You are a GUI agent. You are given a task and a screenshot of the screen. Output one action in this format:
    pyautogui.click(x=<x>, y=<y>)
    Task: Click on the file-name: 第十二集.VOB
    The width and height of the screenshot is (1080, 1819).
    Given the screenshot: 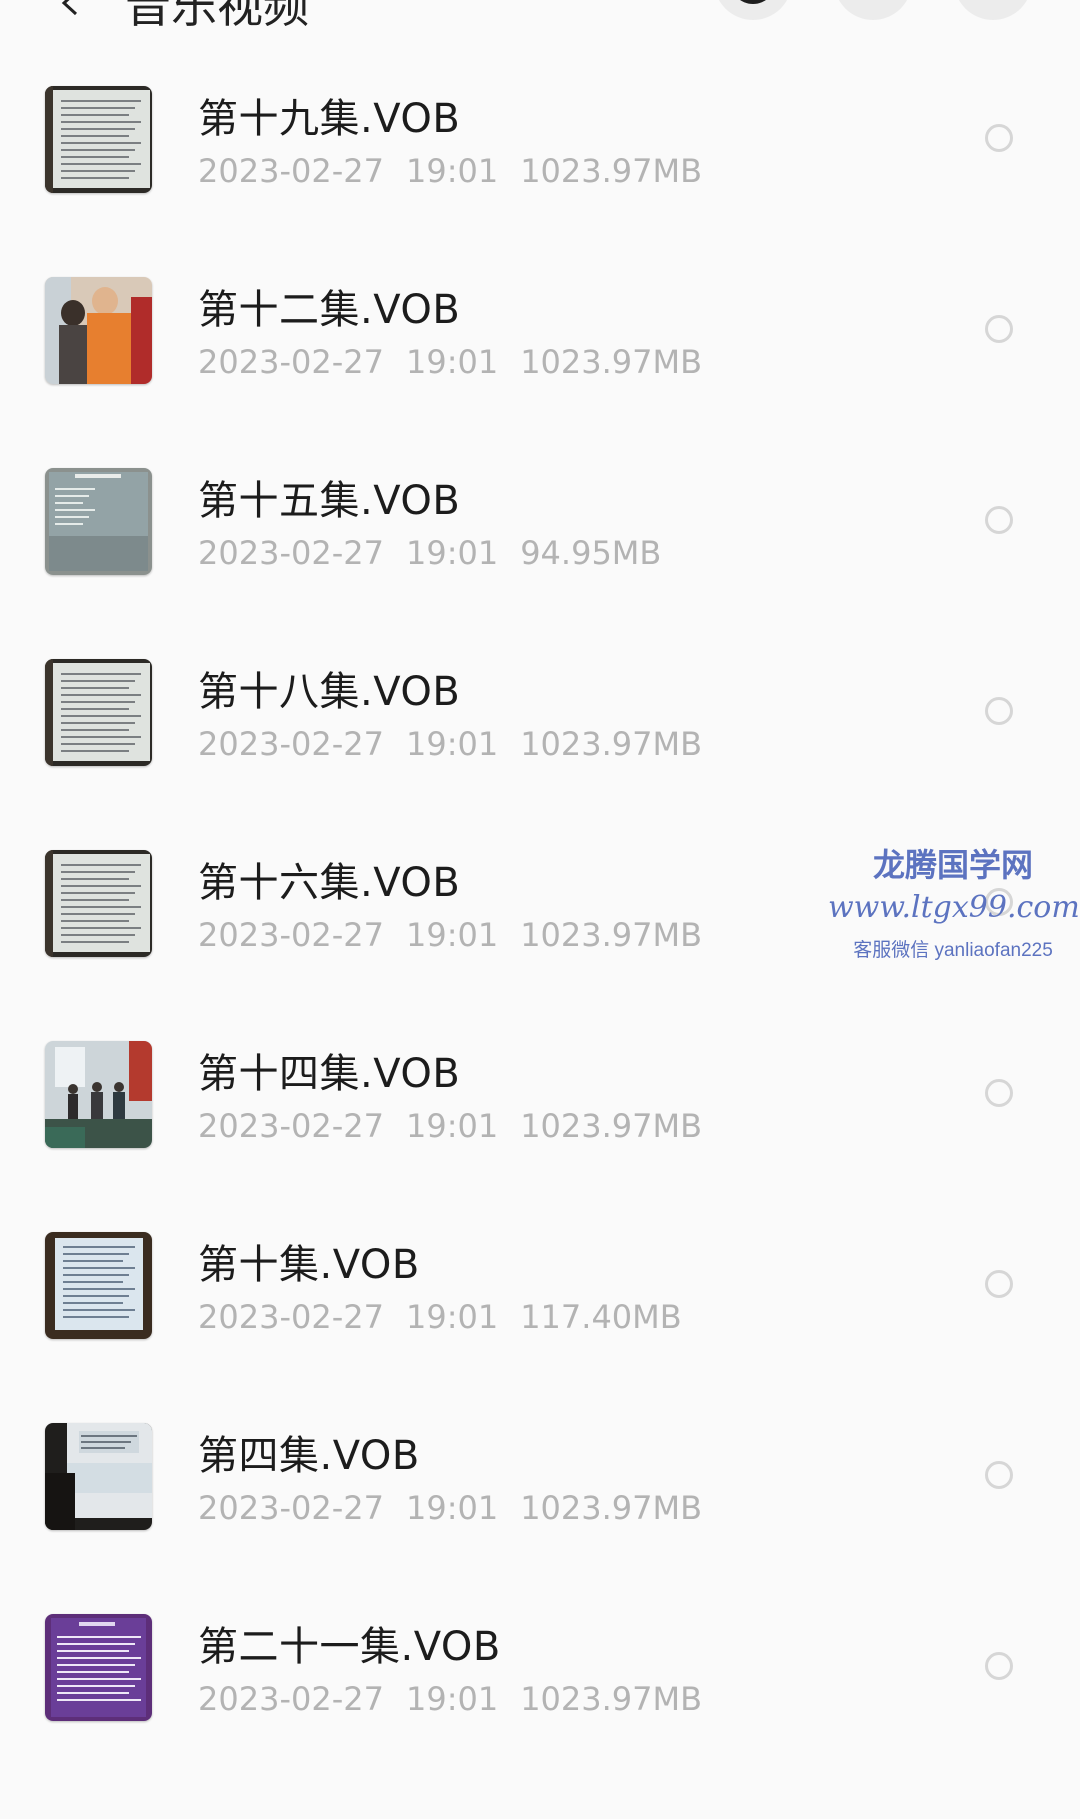 What is the action you would take?
    pyautogui.click(x=329, y=310)
    